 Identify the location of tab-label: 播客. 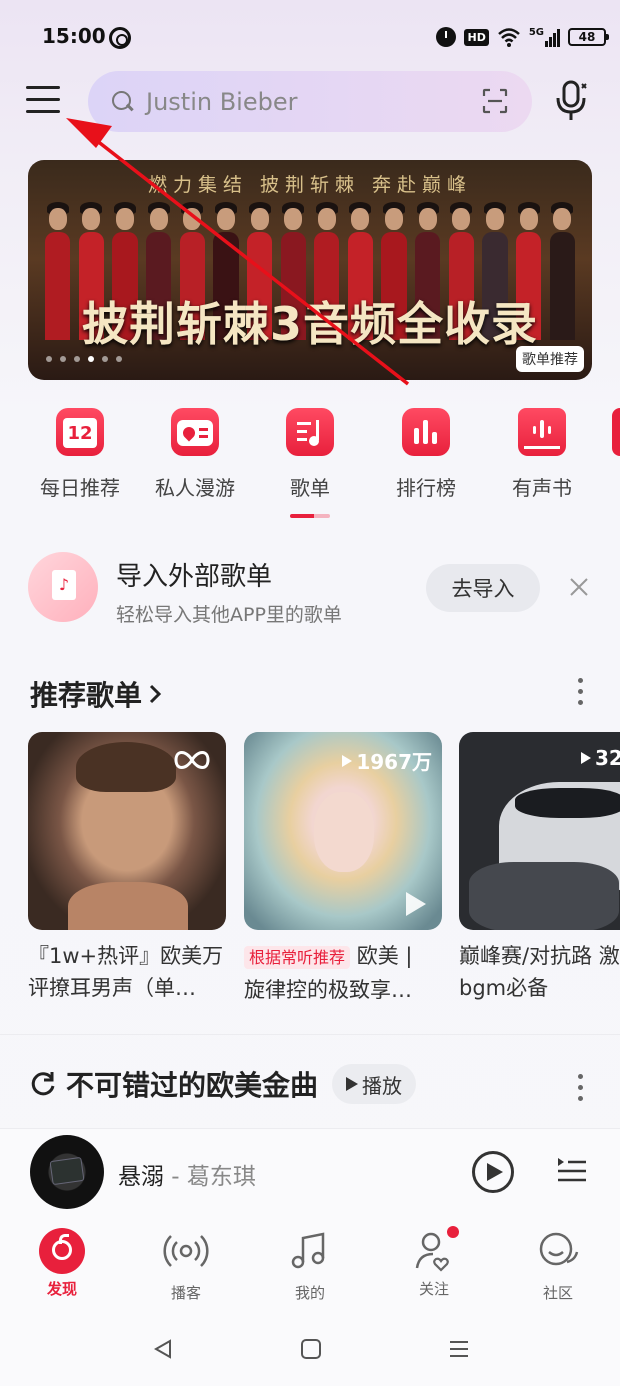
(185, 1293).